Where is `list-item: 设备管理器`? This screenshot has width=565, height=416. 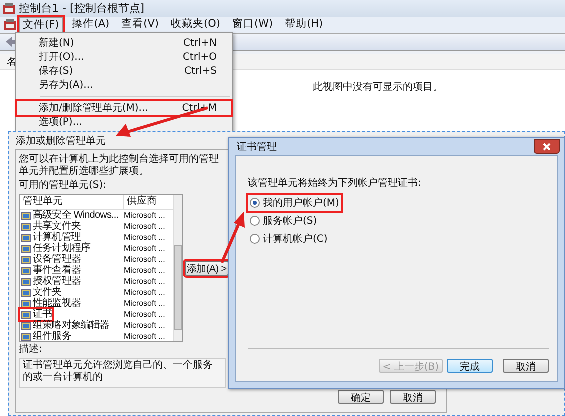 list-item: 设备管理器 is located at coordinates (51, 259).